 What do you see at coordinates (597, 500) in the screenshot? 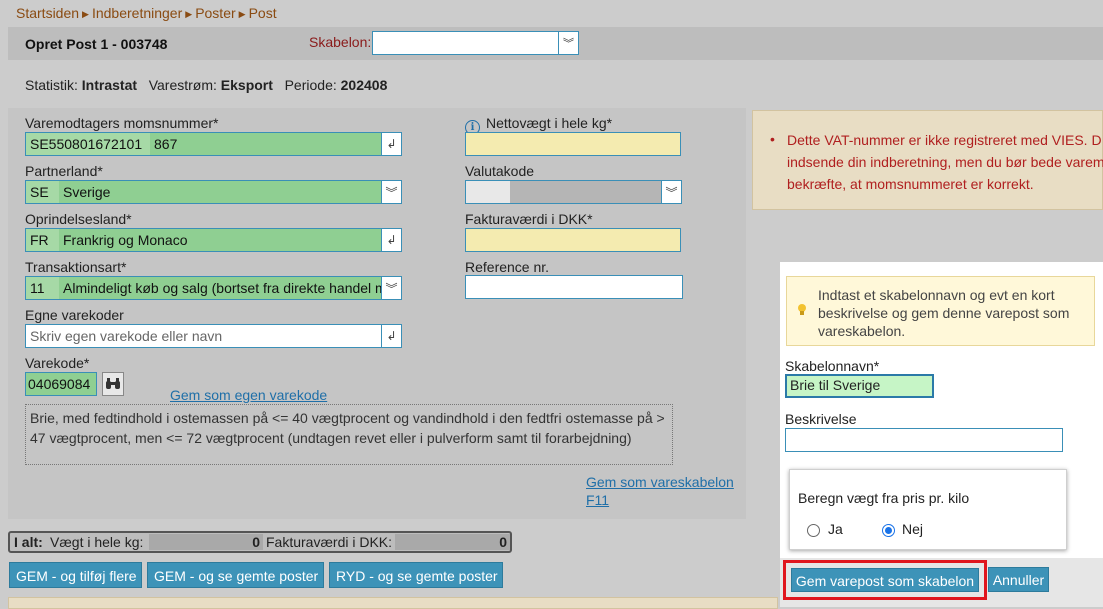
I see `f11-shortcut-link: F11` at bounding box center [597, 500].